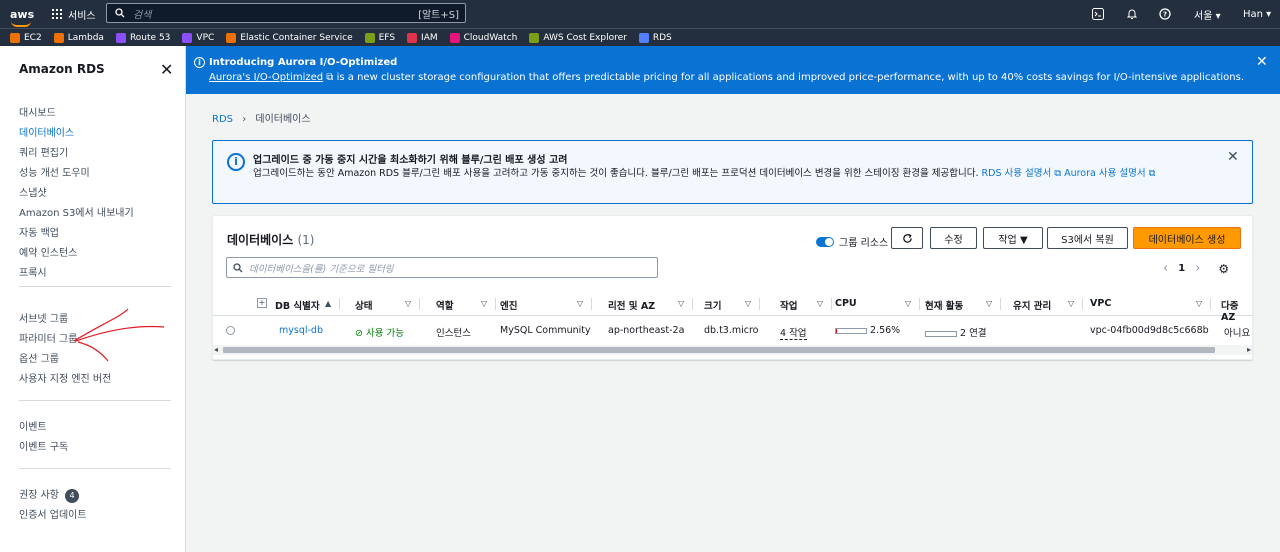 The width and height of the screenshot is (1280, 552). I want to click on favorite-aws-cost-explorer: AWS Cost Explorer, so click(578, 37).